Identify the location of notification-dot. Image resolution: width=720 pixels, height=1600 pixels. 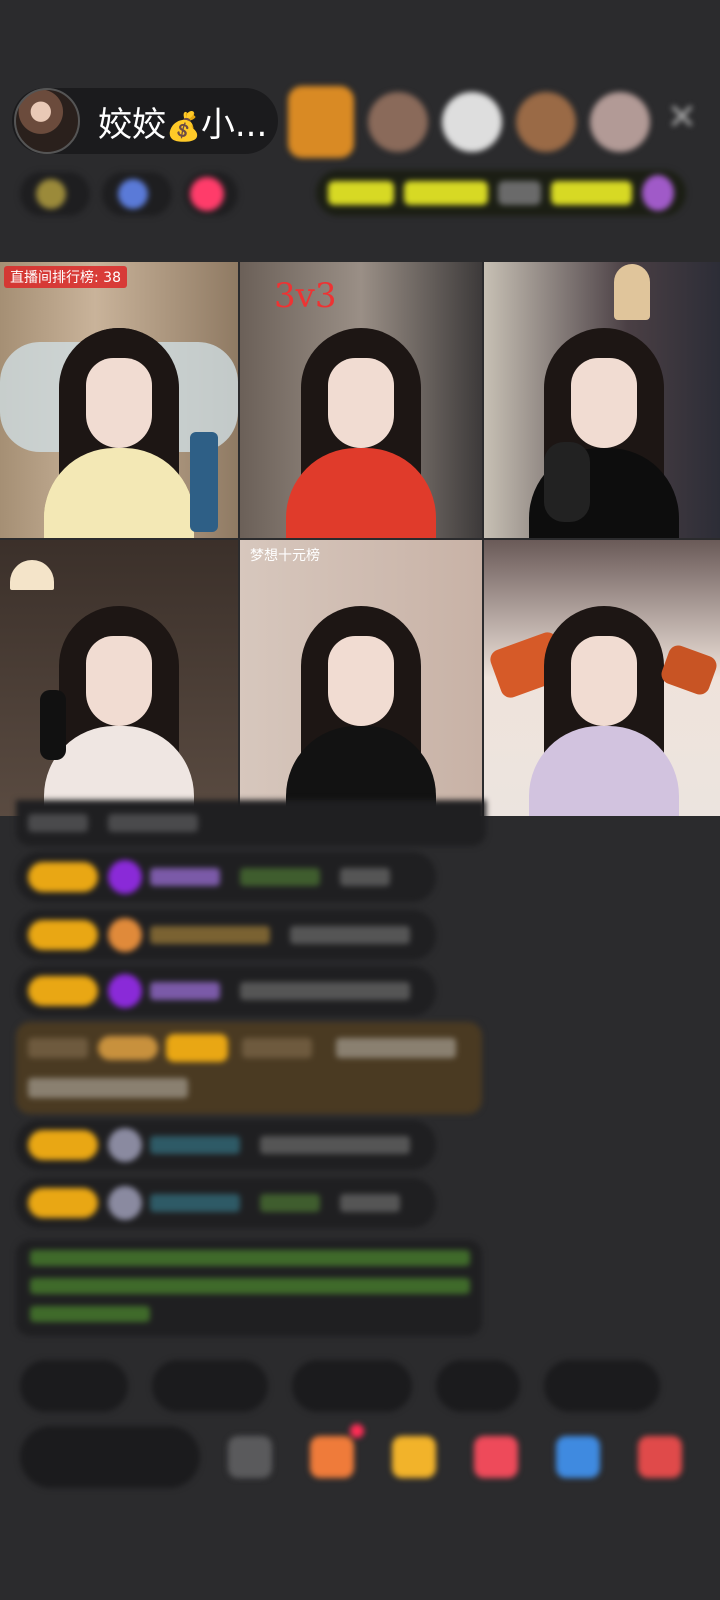
(357, 1431).